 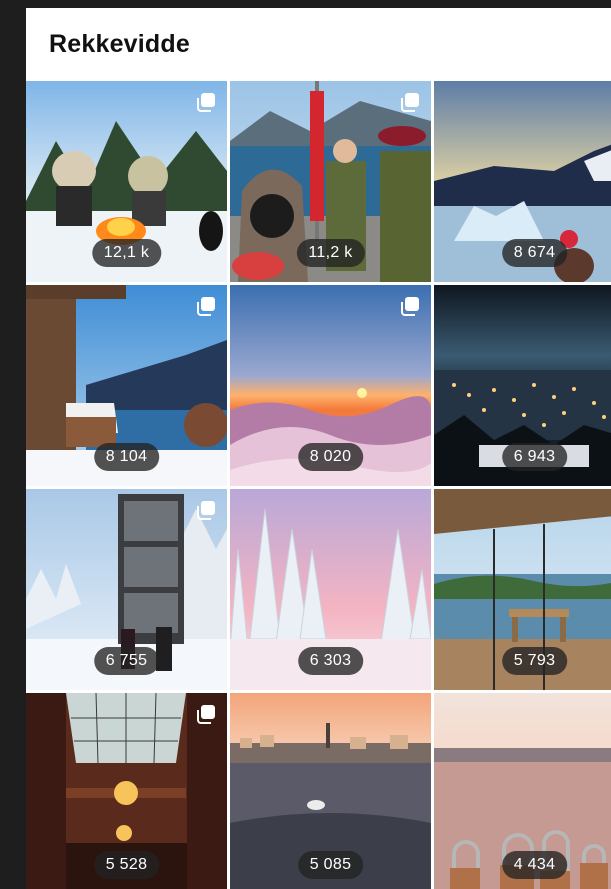 What do you see at coordinates (126, 661) in the screenshot?
I see `reach-count-badge: 6 755` at bounding box center [126, 661].